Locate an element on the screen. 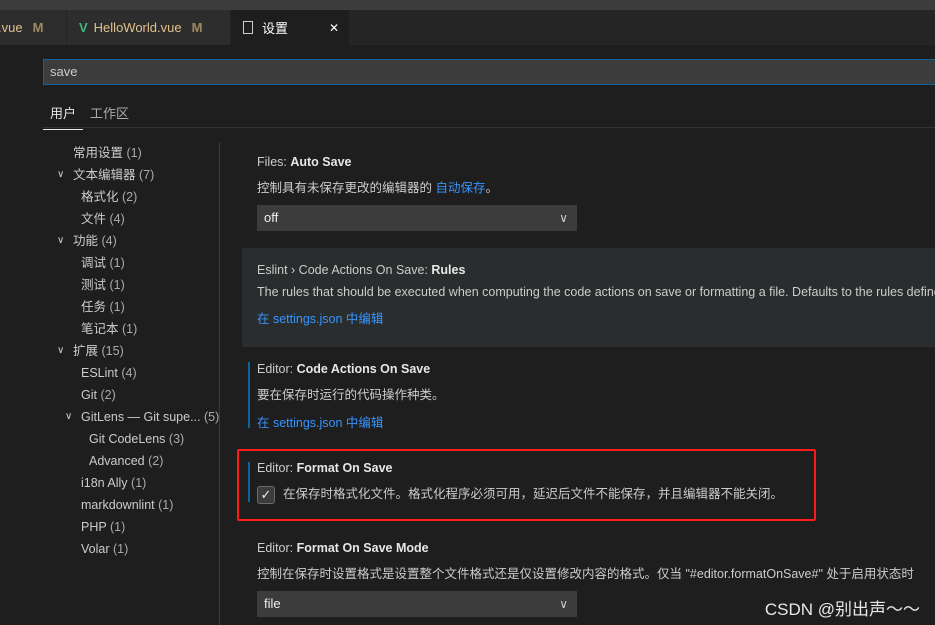 Image resolution: width=935 pixels, height=625 pixels. toc-item: 测试 (1) is located at coordinates (130, 285).